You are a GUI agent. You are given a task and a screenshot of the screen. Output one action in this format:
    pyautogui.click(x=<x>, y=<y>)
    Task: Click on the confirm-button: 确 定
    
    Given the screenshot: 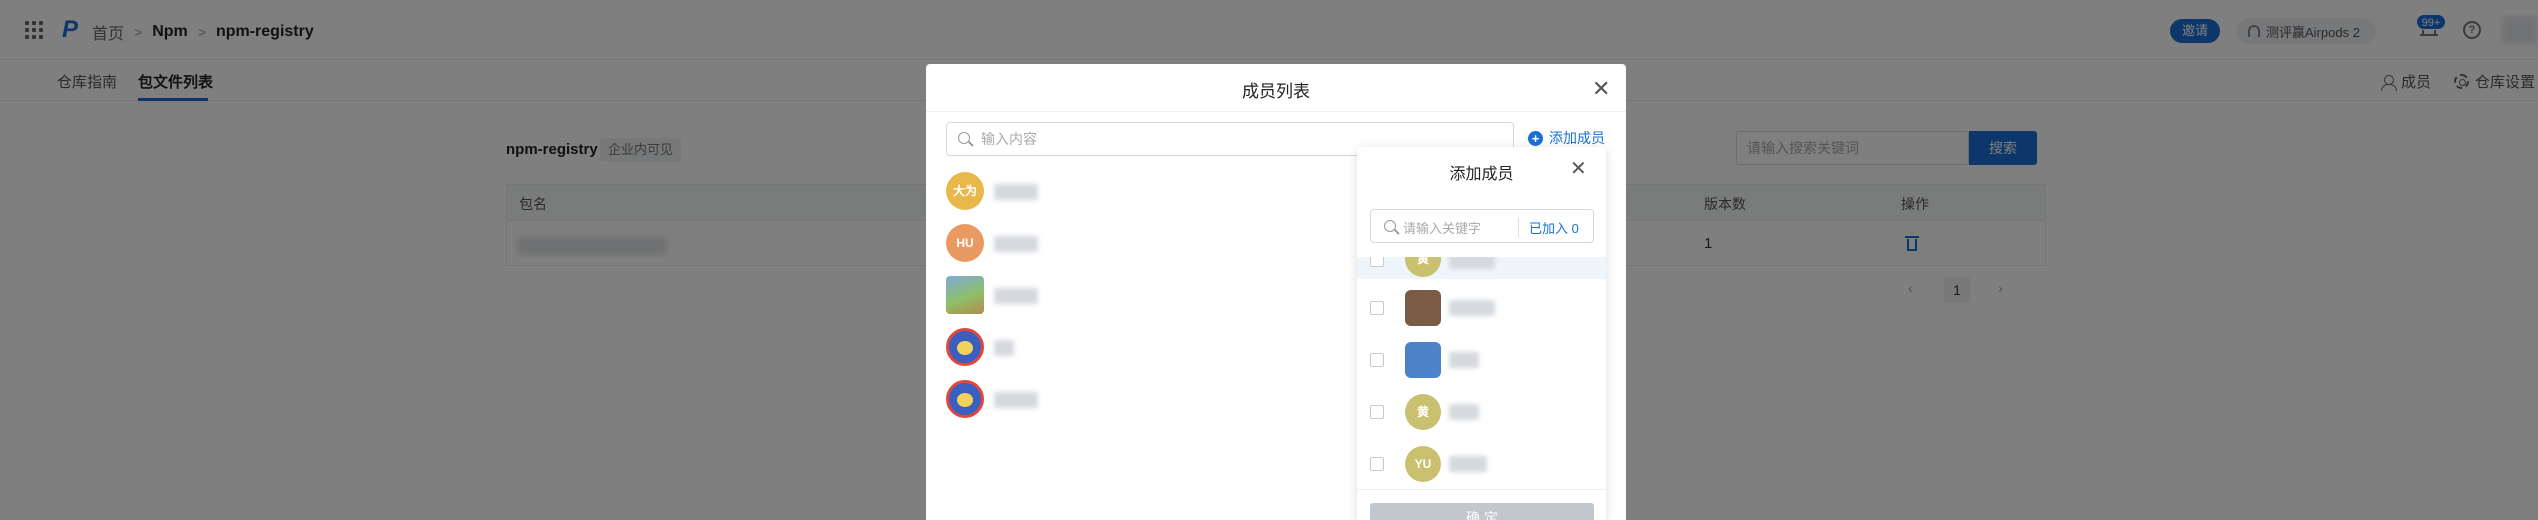 What is the action you would take?
    pyautogui.click(x=1482, y=511)
    